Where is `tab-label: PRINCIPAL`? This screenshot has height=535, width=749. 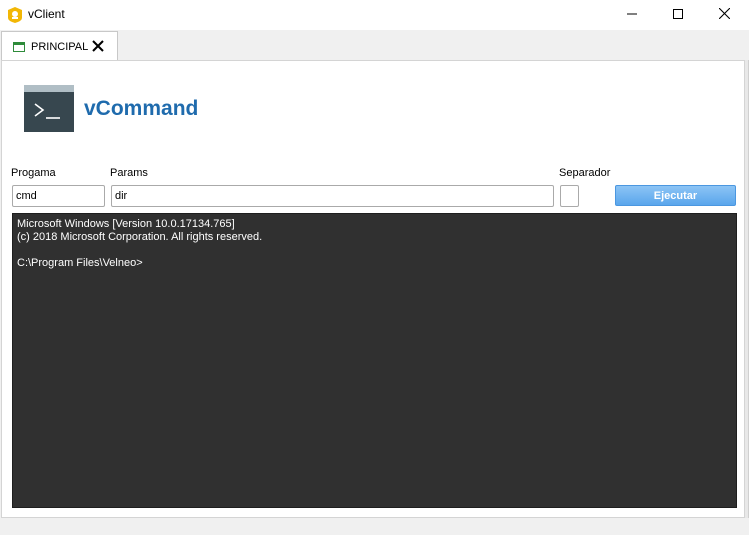
tab-label: PRINCIPAL is located at coordinates (60, 47).